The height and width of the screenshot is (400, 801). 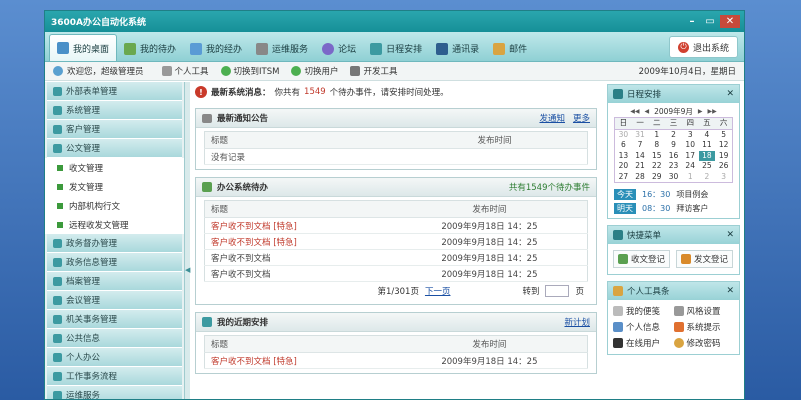 I want to click on sidebar-item: 系统管理, so click(x=114, y=110).